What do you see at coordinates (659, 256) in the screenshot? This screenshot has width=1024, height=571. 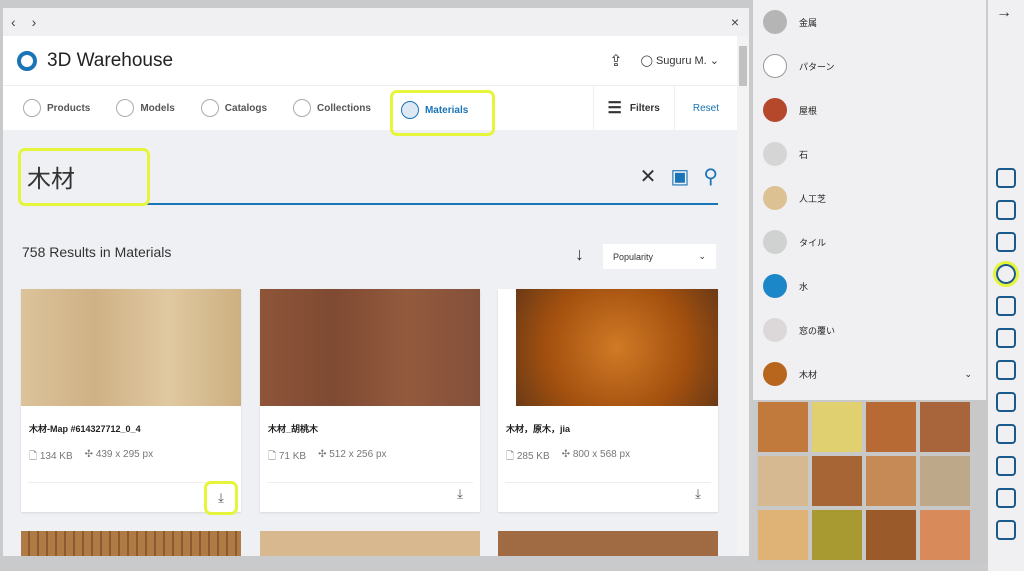 I see `sort-select: Popularity ⌄` at bounding box center [659, 256].